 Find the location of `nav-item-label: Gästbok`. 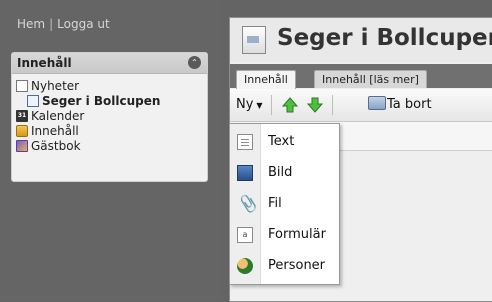

nav-item-label: Gästbok is located at coordinates (56, 146).